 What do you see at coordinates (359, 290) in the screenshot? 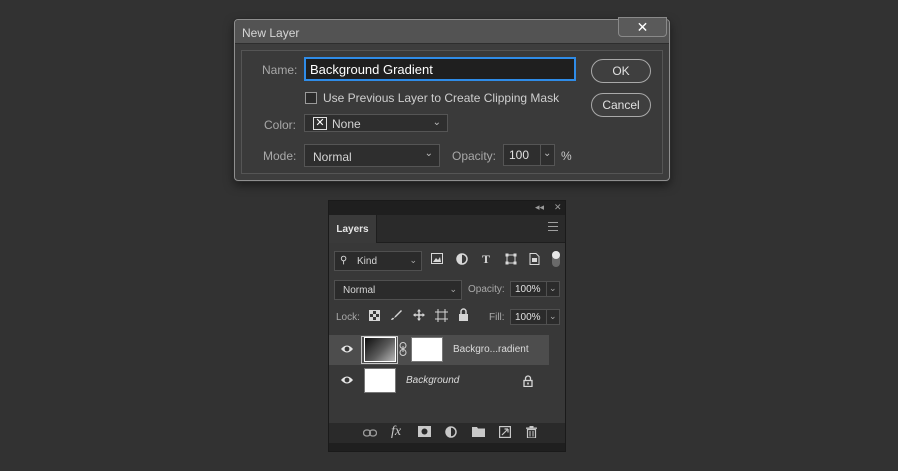
I see `blend-mode-value: Normal` at bounding box center [359, 290].